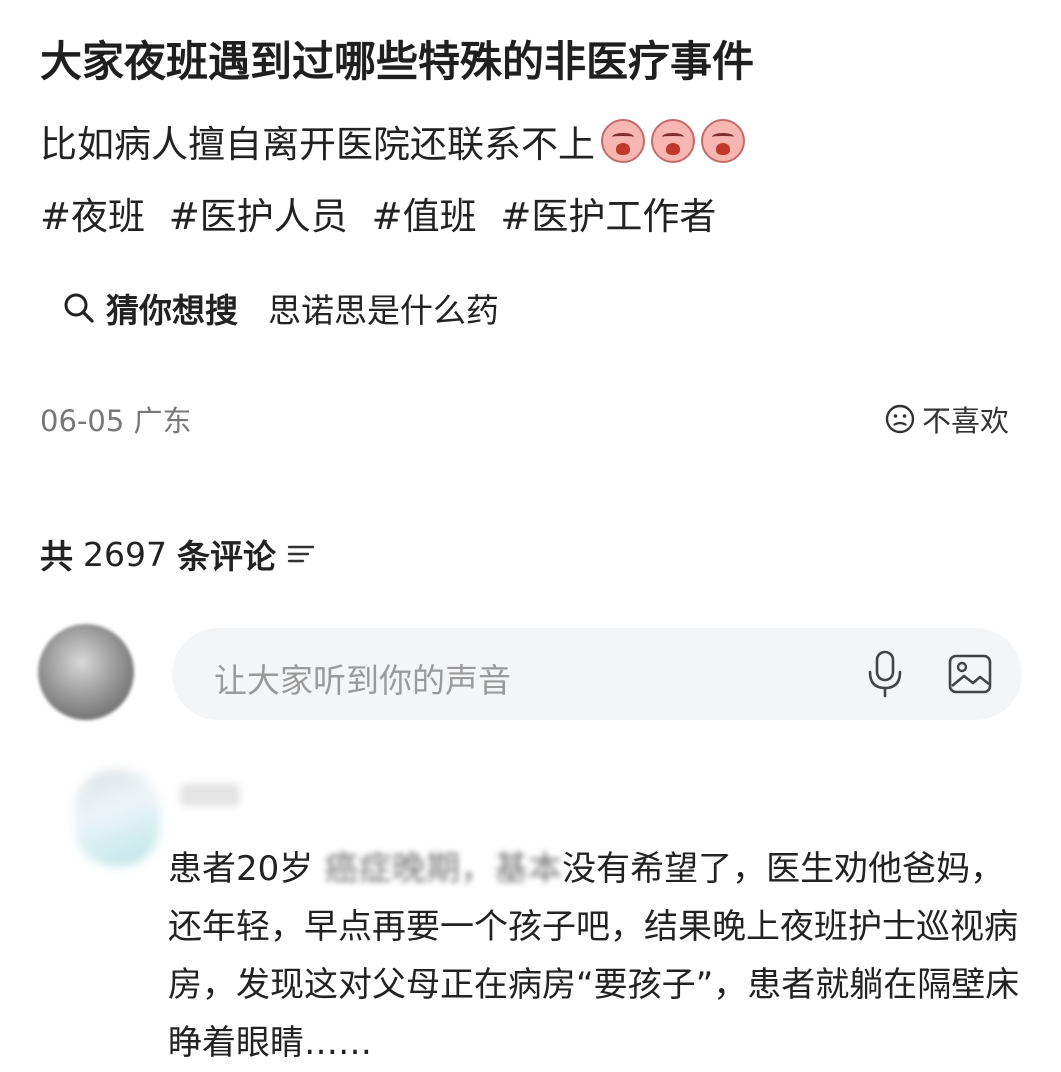  Describe the element at coordinates (210, 795) in the screenshot. I see `commenter-name` at that location.